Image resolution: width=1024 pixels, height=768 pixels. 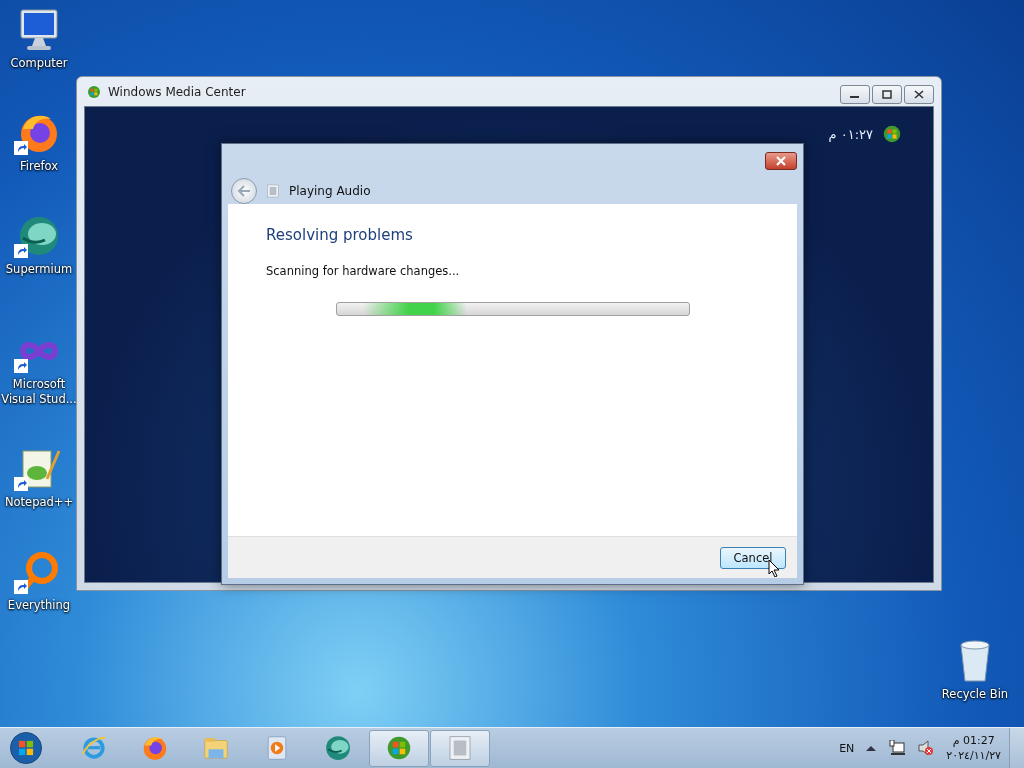 What do you see at coordinates (39, 605) in the screenshot?
I see `desktop-icon-label: Everything` at bounding box center [39, 605].